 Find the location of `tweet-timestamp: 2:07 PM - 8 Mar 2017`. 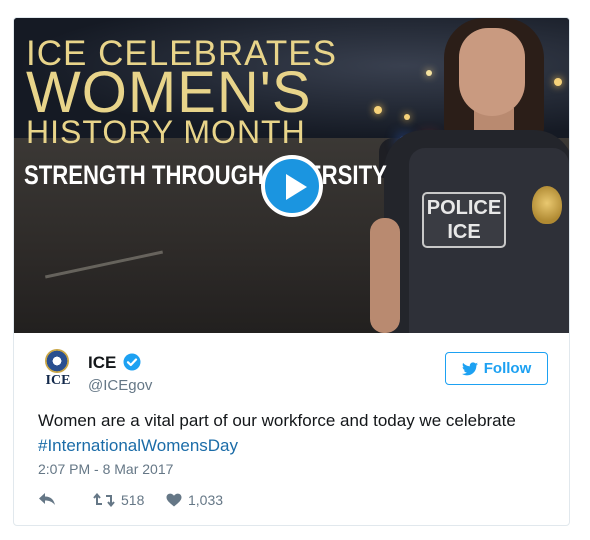

tweet-timestamp: 2:07 PM - 8 Mar 2017 is located at coordinates (105, 469).